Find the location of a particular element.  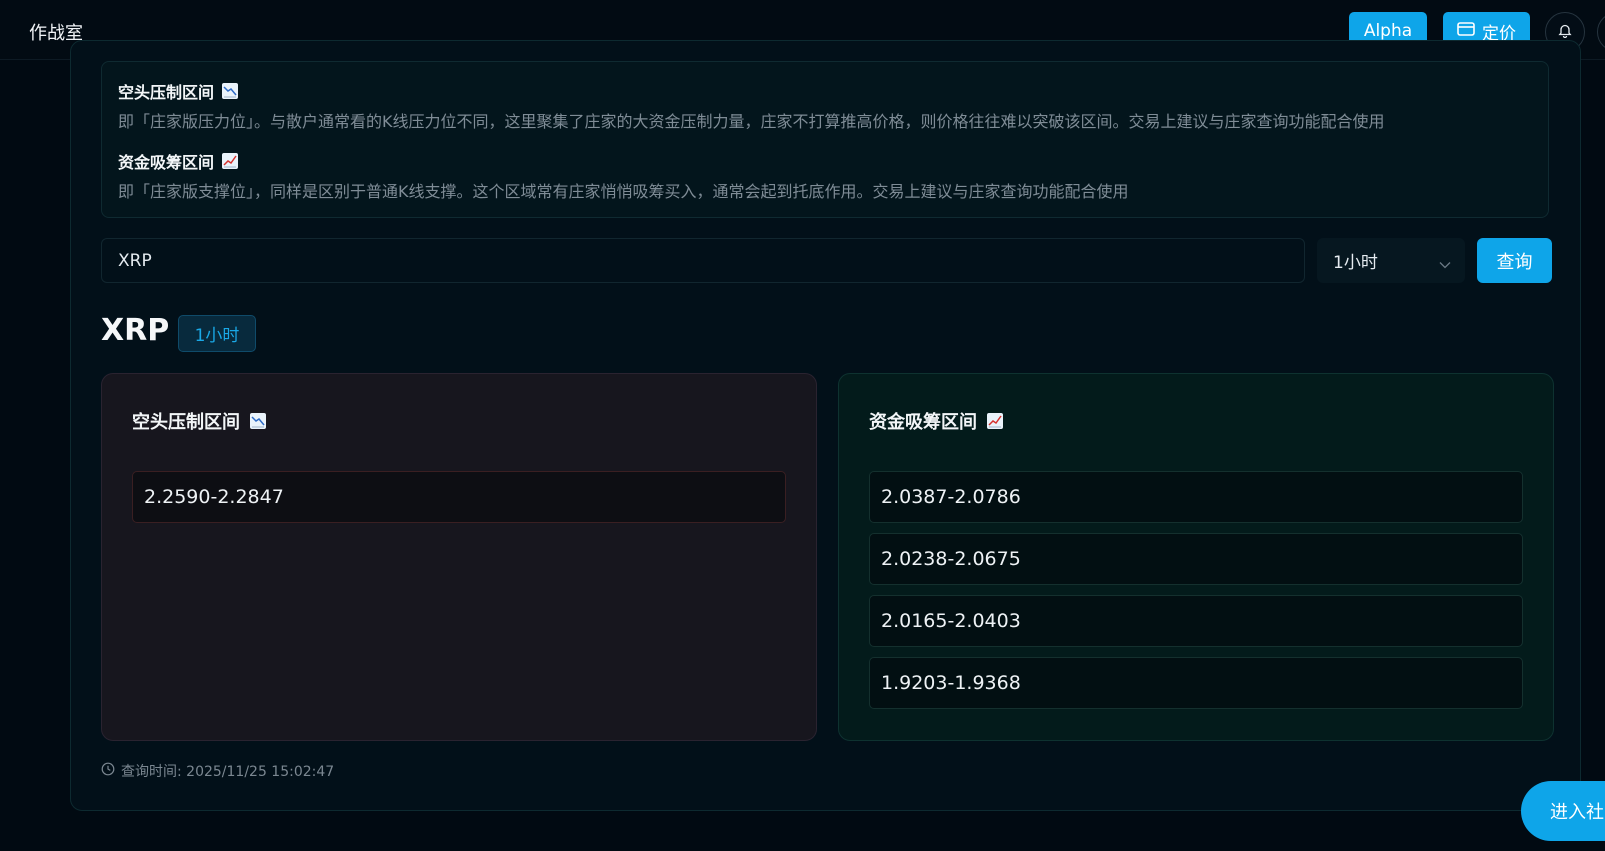

query-button: 查询 is located at coordinates (1514, 260).